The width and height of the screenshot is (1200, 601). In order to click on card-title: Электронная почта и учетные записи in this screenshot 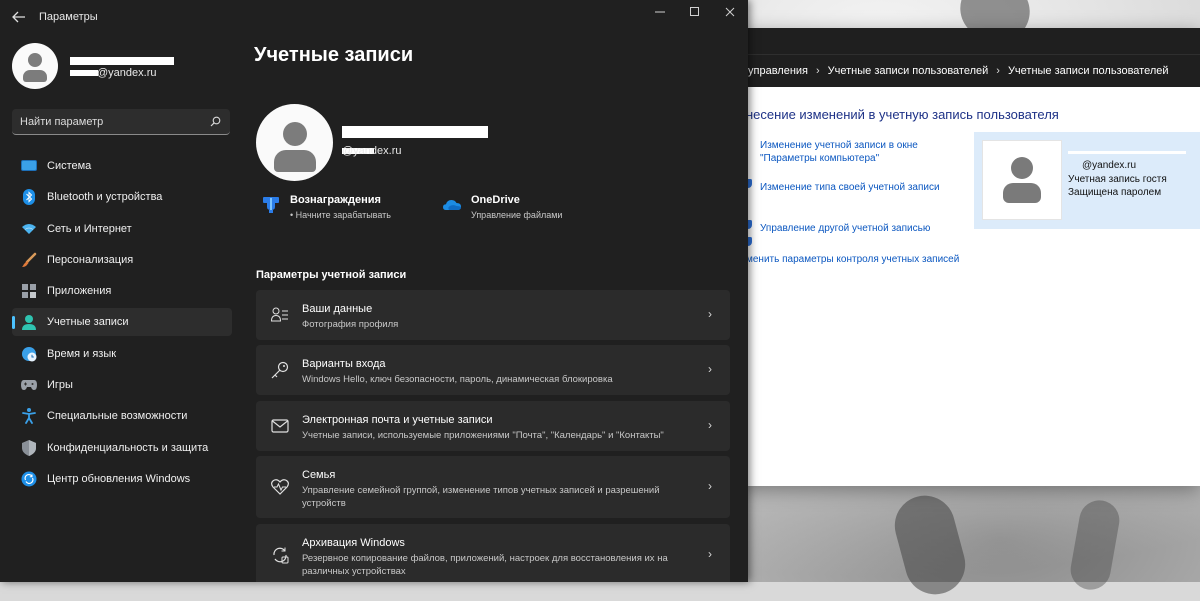, I will do `click(397, 420)`.